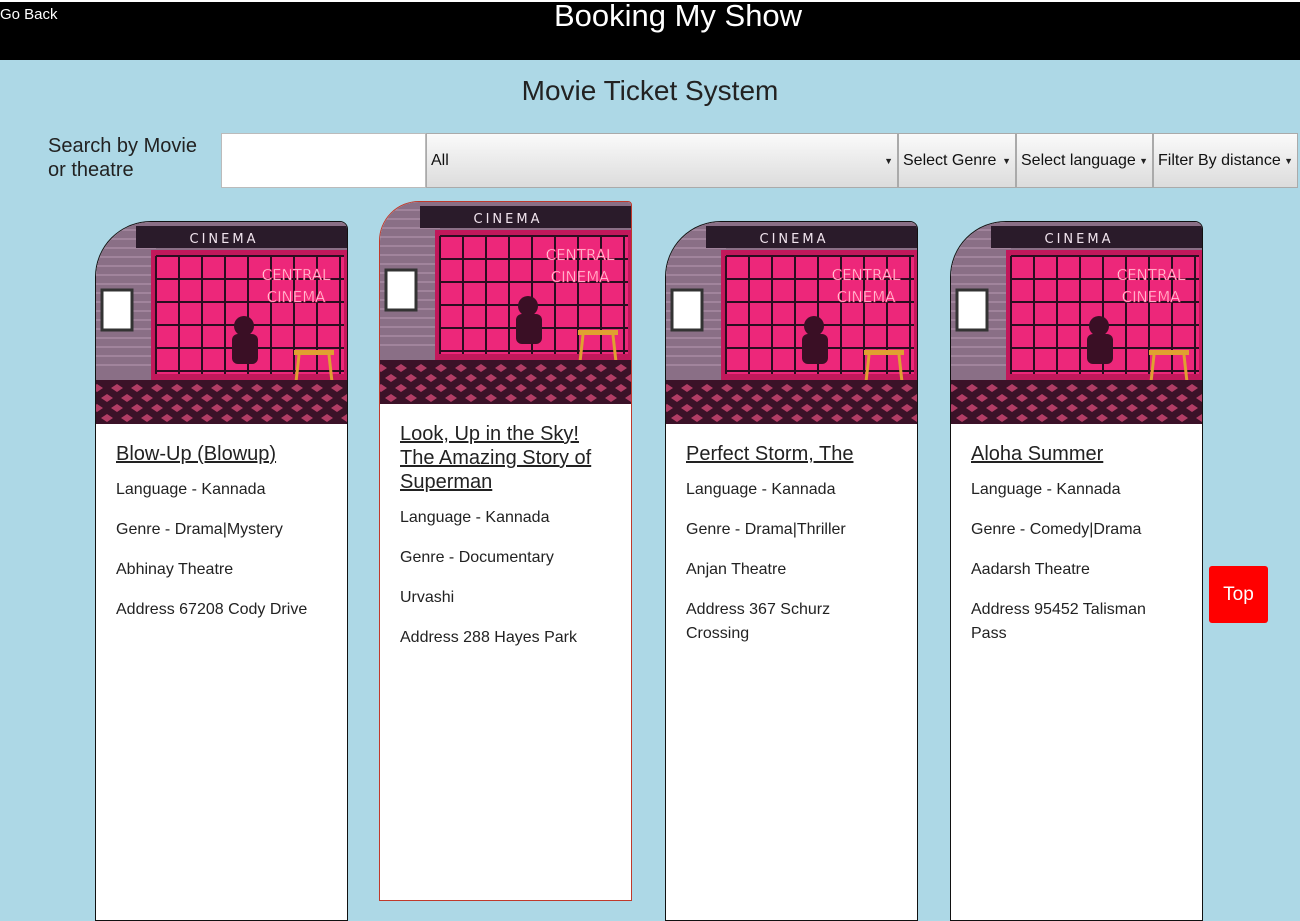 The width and height of the screenshot is (1300, 921). Describe the element at coordinates (1238, 594) in the screenshot. I see `scroll-top-button: Top` at that location.